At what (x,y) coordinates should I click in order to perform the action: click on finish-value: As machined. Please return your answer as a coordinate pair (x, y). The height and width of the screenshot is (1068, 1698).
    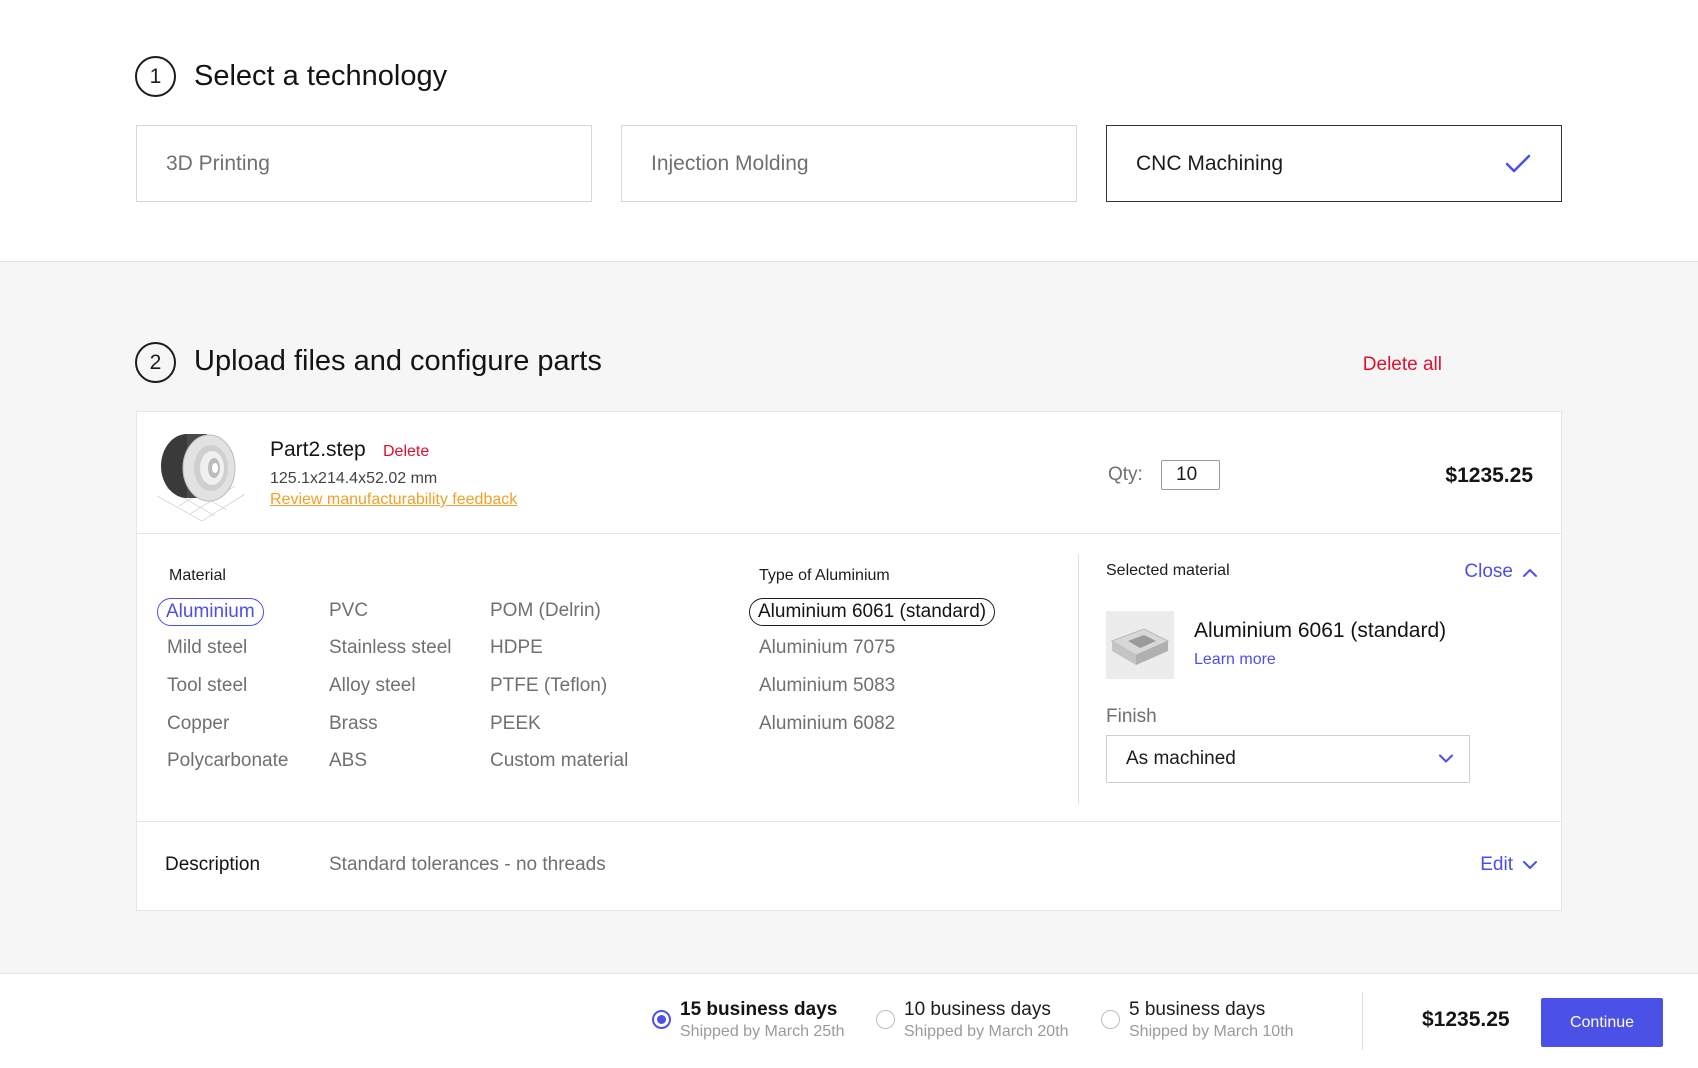
    Looking at the image, I should click on (1181, 758).